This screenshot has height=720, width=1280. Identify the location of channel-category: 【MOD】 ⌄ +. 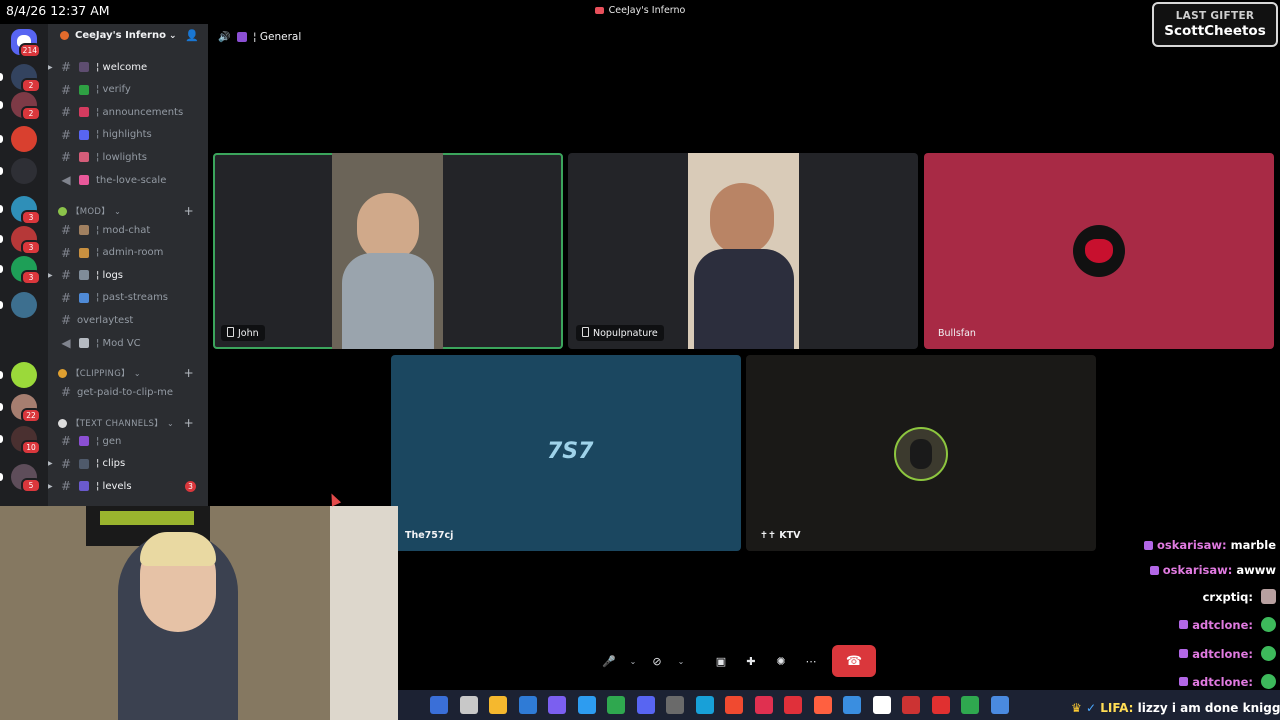
(133, 211).